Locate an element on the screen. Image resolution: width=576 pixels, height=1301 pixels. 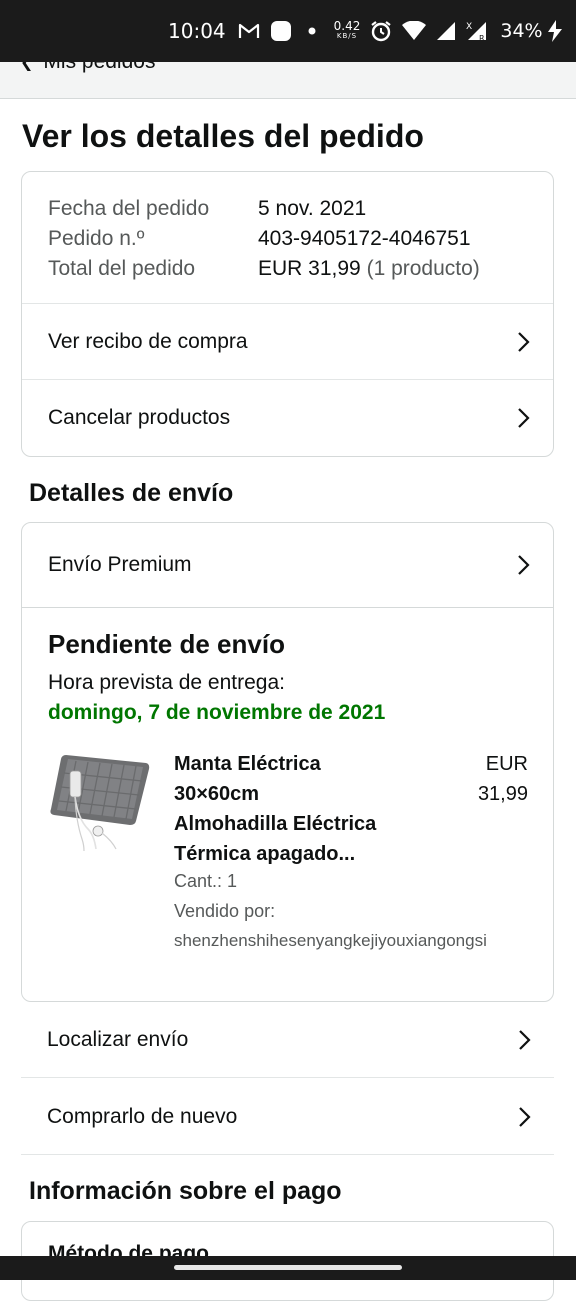
order-date-value: 5 nov. 2021 is located at coordinates (312, 208).